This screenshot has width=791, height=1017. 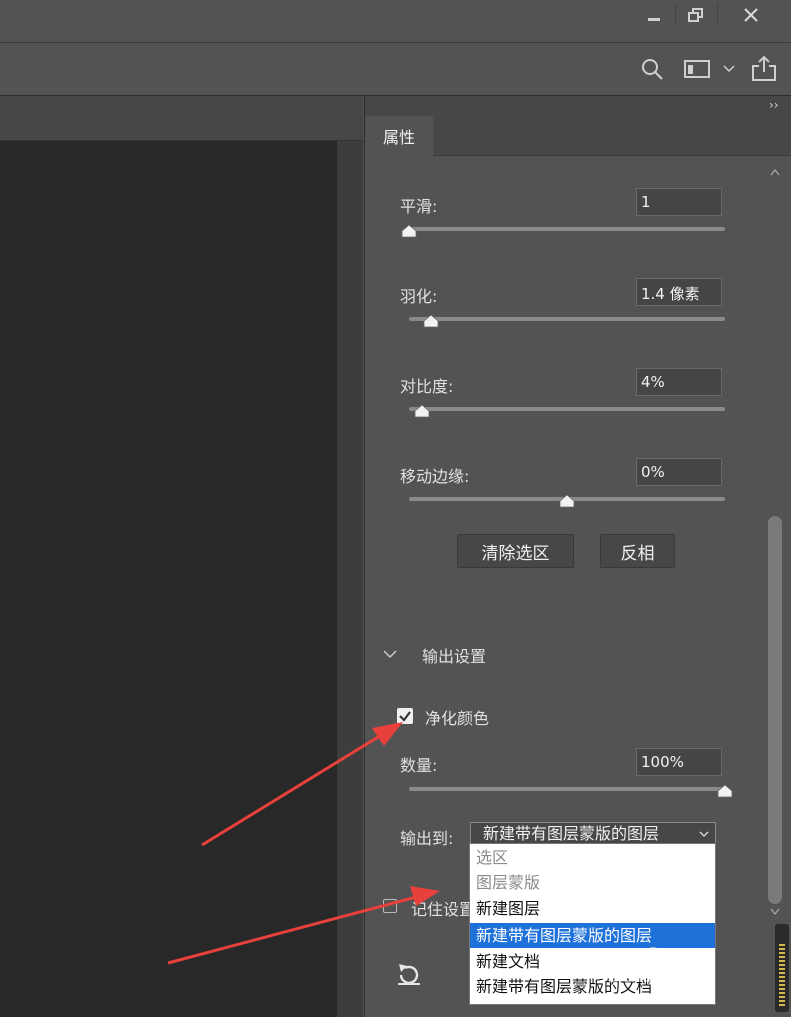 I want to click on amount-label: 数量:, so click(x=419, y=765).